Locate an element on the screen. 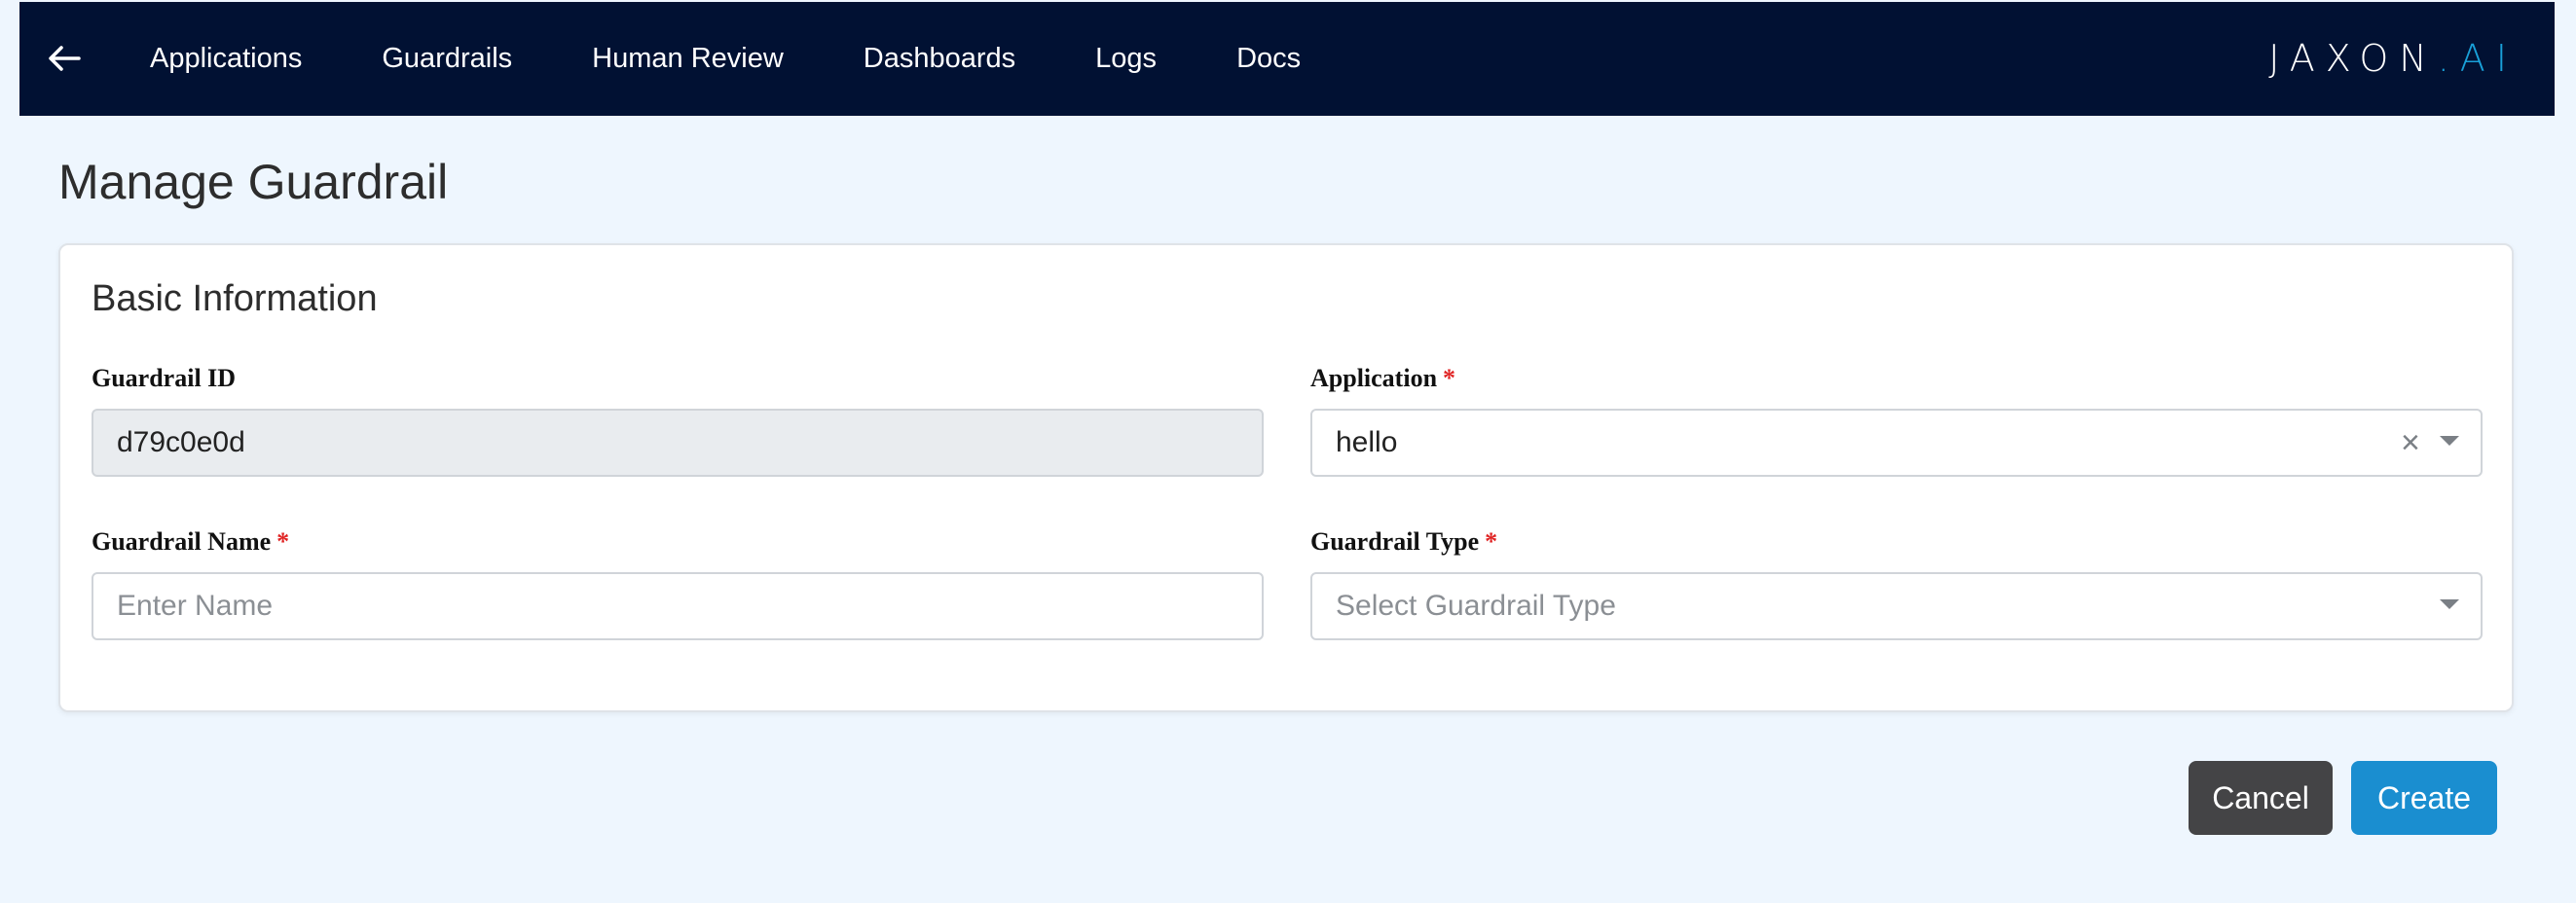  guardrail-type-select: Select Guardrail Type is located at coordinates (1896, 606).